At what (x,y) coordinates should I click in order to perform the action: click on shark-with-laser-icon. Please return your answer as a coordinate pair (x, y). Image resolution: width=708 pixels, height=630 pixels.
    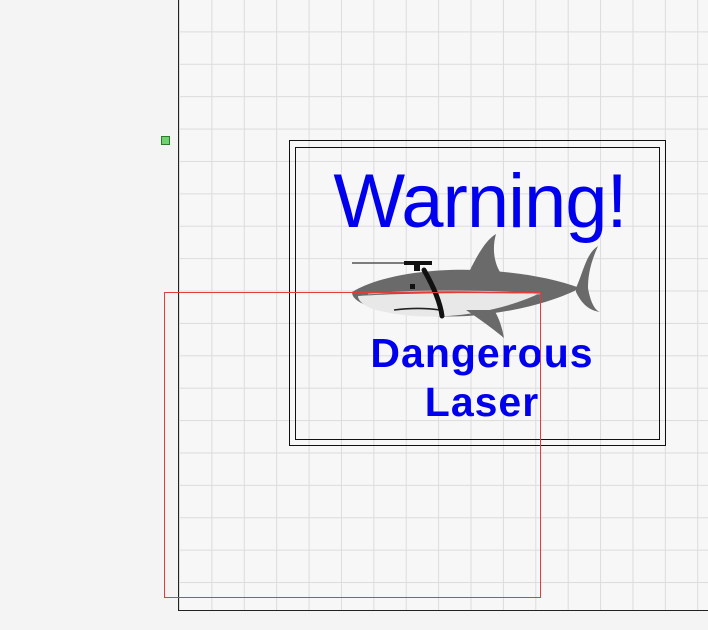
    Looking at the image, I should click on (477, 286).